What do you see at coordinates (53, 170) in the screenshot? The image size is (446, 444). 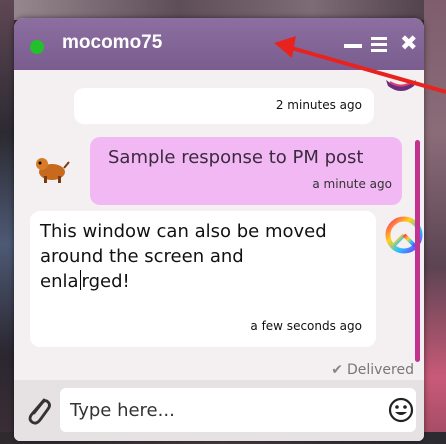 I see `dog-avatar-icon` at bounding box center [53, 170].